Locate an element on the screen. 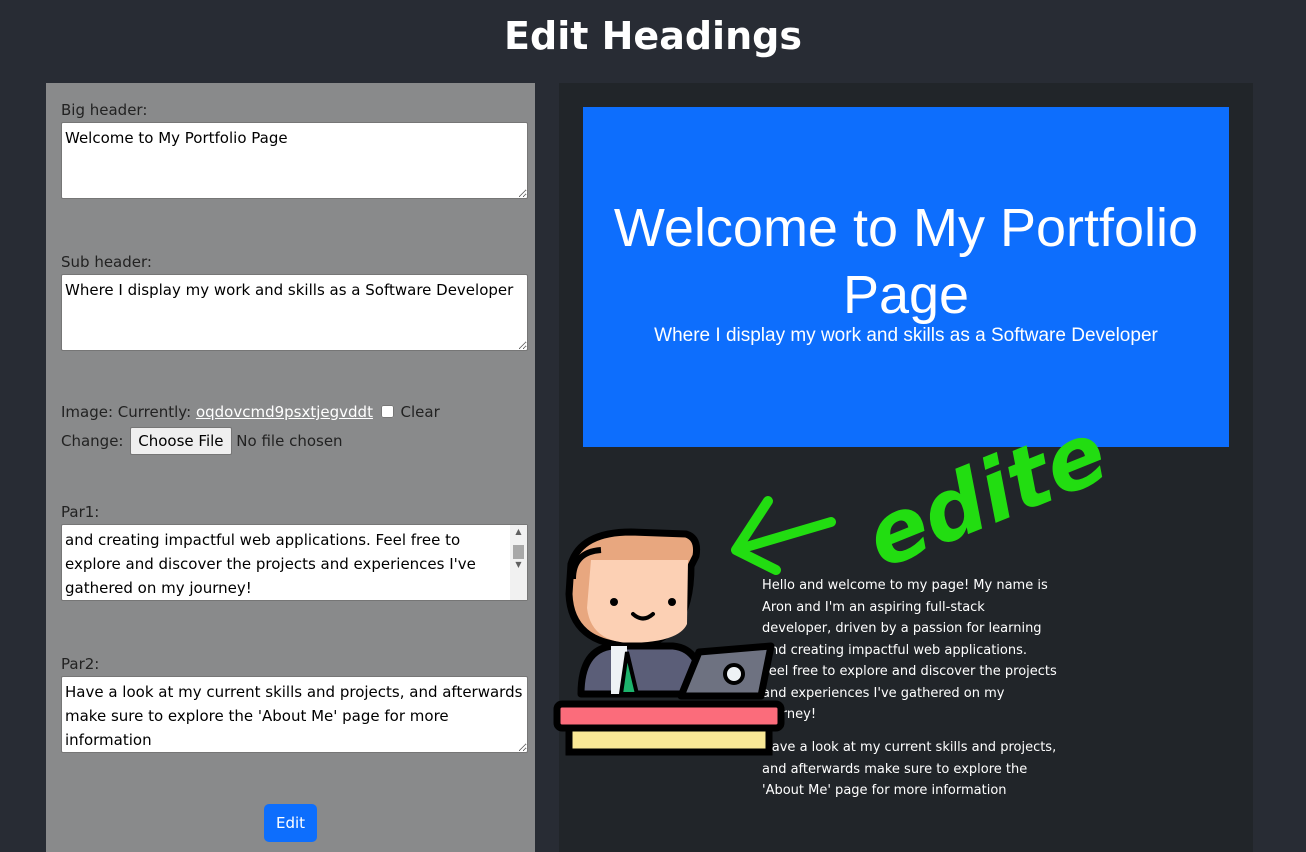 This screenshot has width=1306, height=852. image-change-row: Change: Choose File No file chosen is located at coordinates (202, 441).